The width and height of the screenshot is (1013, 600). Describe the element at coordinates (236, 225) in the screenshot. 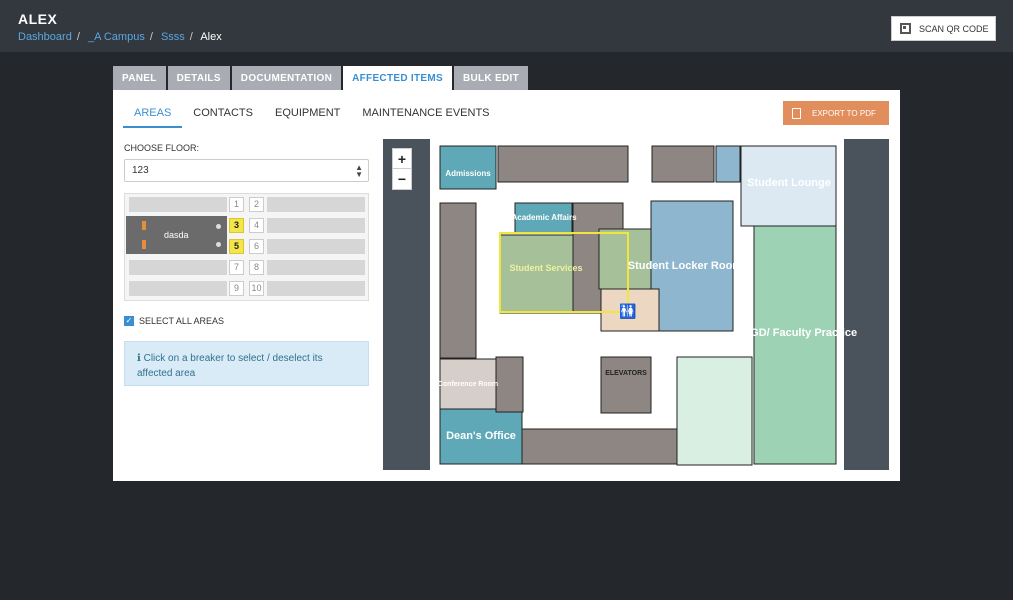

I see `breaker-number-3: 3` at that location.